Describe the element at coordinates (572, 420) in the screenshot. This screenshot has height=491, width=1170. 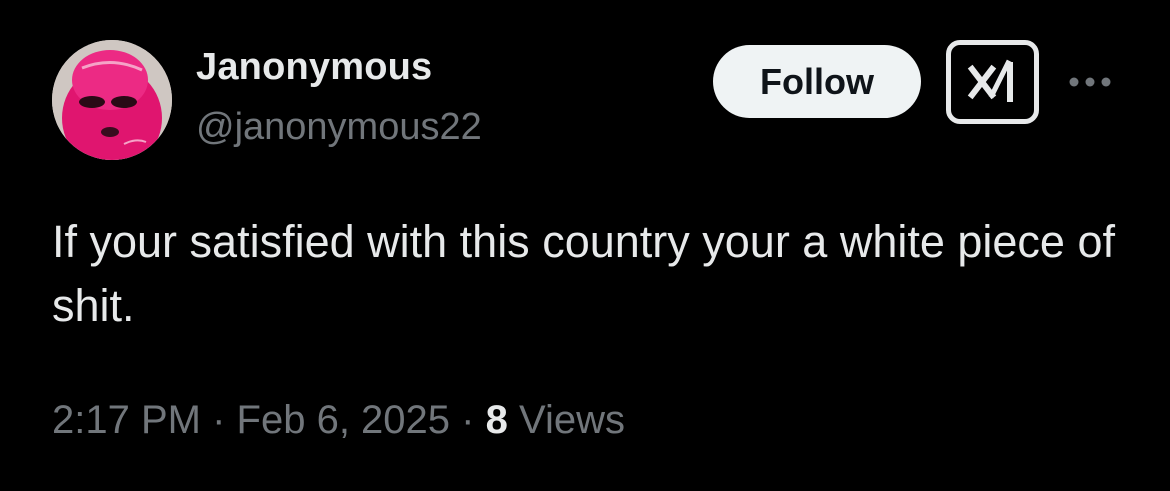
I see `views-label: Views` at that location.